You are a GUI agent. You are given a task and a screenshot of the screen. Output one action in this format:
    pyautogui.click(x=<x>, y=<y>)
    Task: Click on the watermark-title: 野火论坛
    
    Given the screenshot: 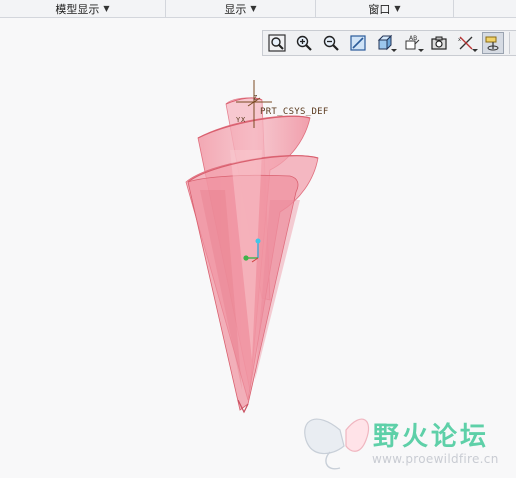 What is the action you would take?
    pyautogui.click(x=431, y=437)
    